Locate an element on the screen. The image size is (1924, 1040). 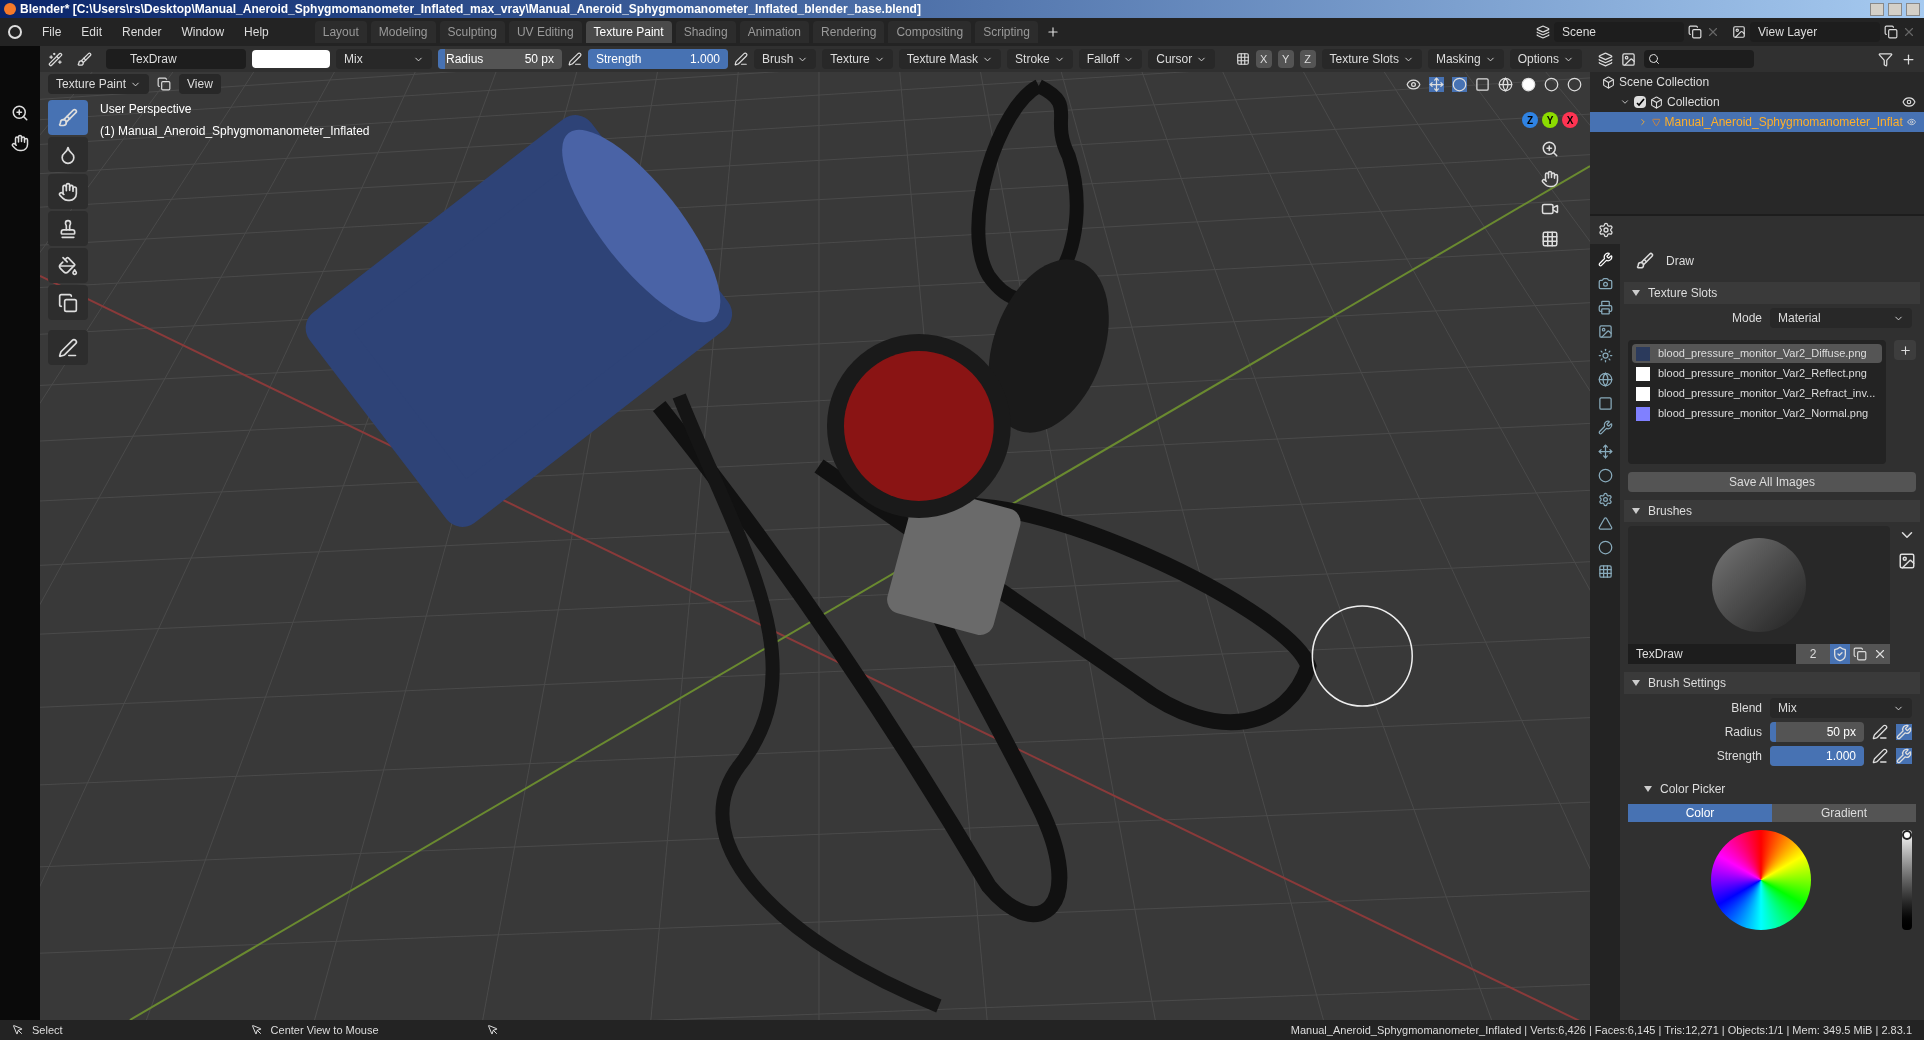
annotate-tool-button is located at coordinates (68, 347).